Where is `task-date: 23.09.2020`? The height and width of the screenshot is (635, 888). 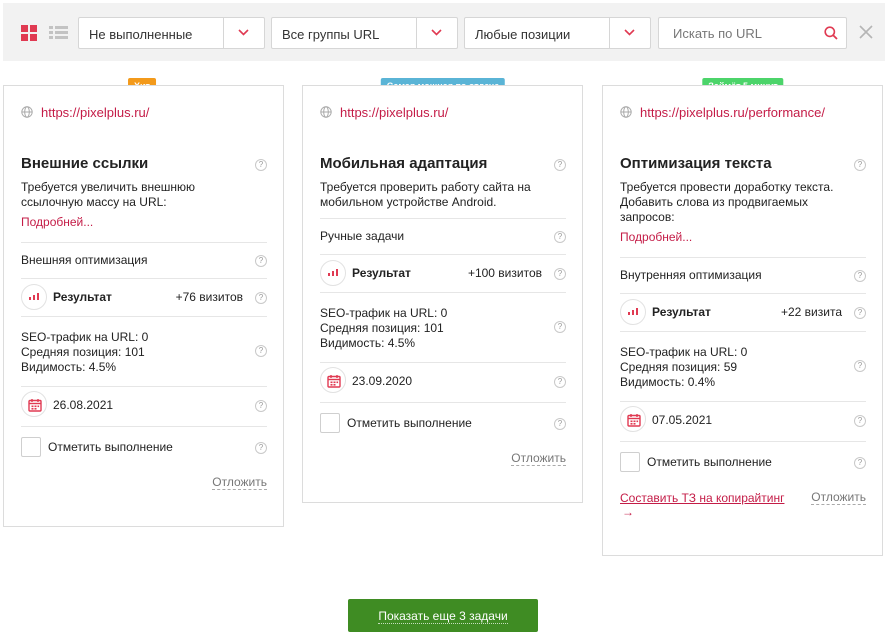
task-date: 23.09.2020 is located at coordinates (382, 381).